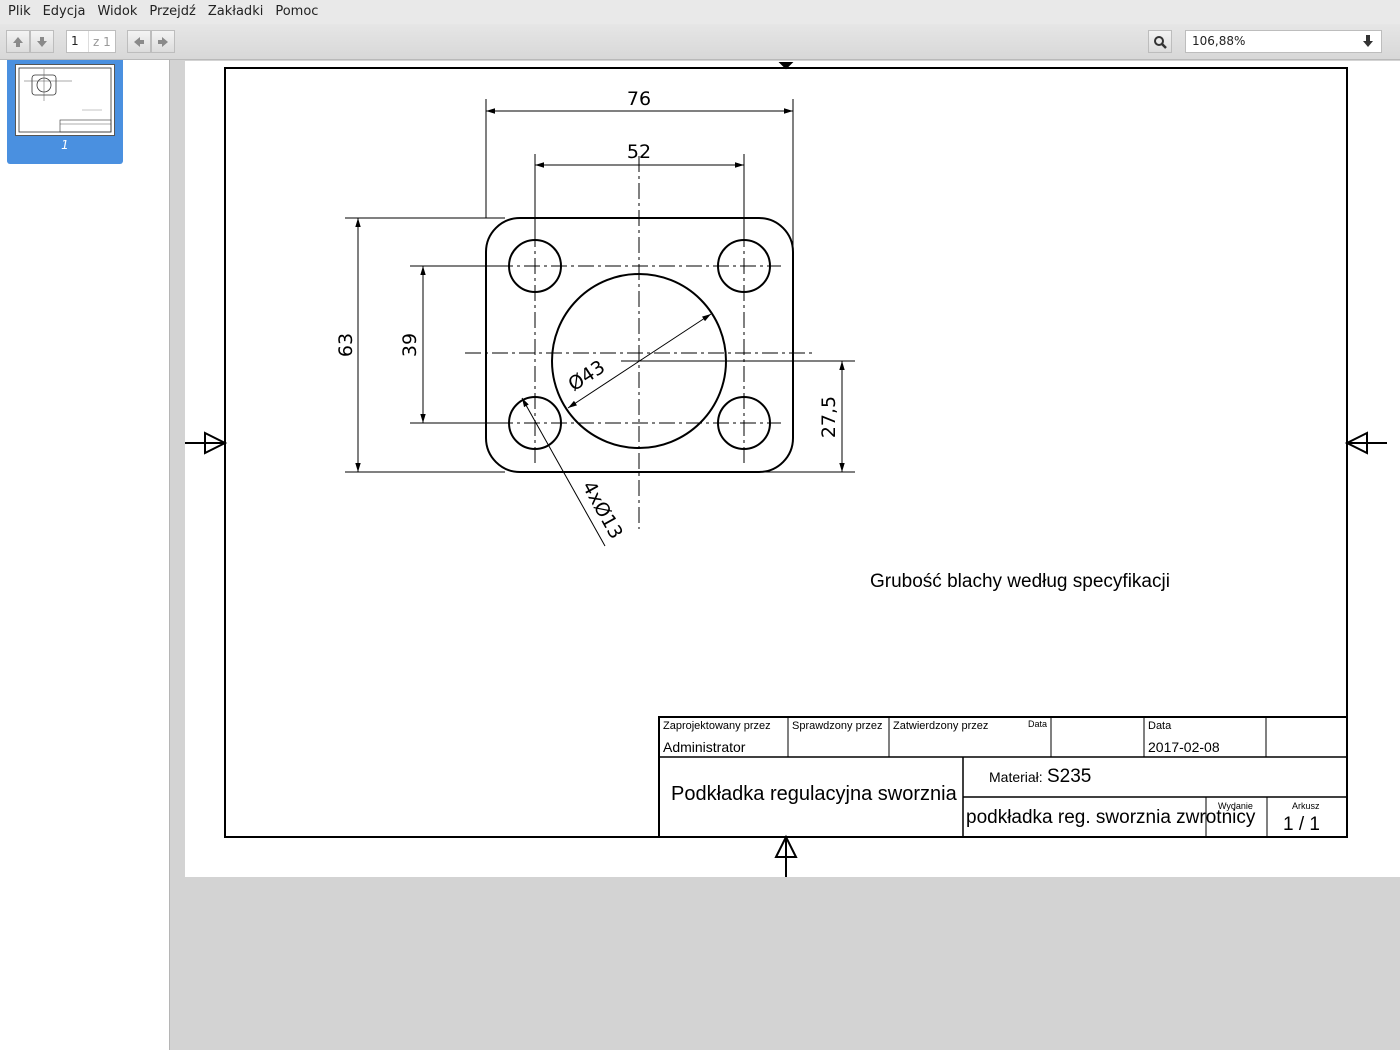  I want to click on menu-file: Plik, so click(19, 12).